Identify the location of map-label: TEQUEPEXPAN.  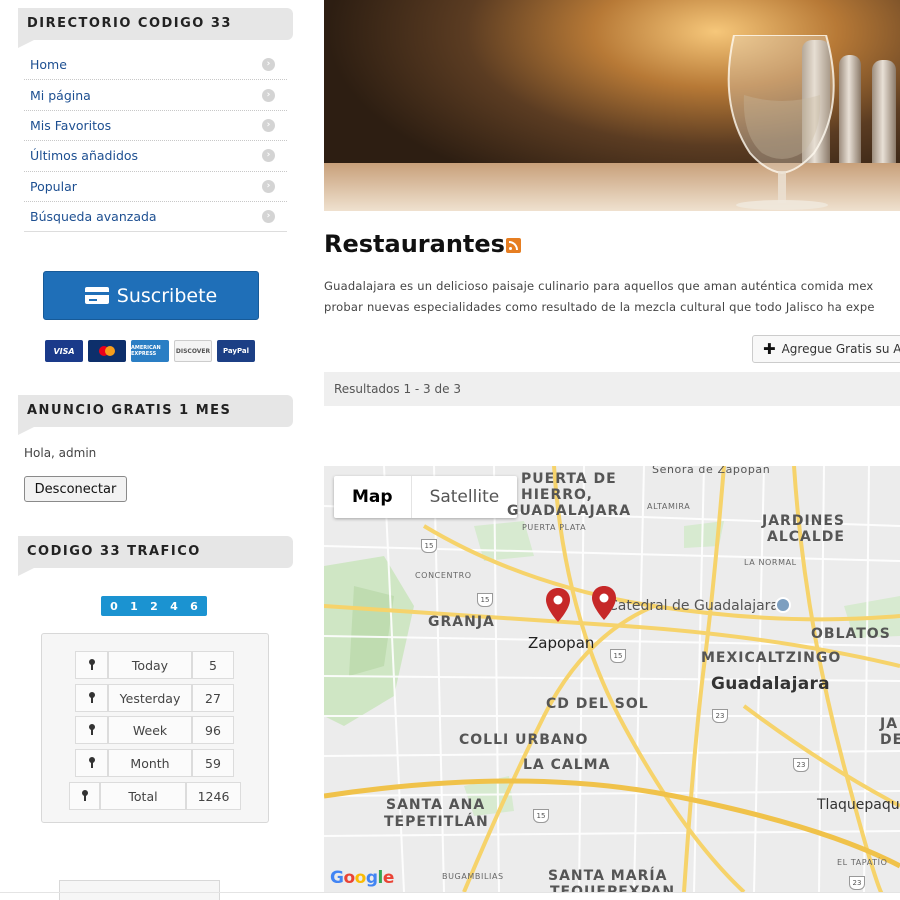
(613, 888).